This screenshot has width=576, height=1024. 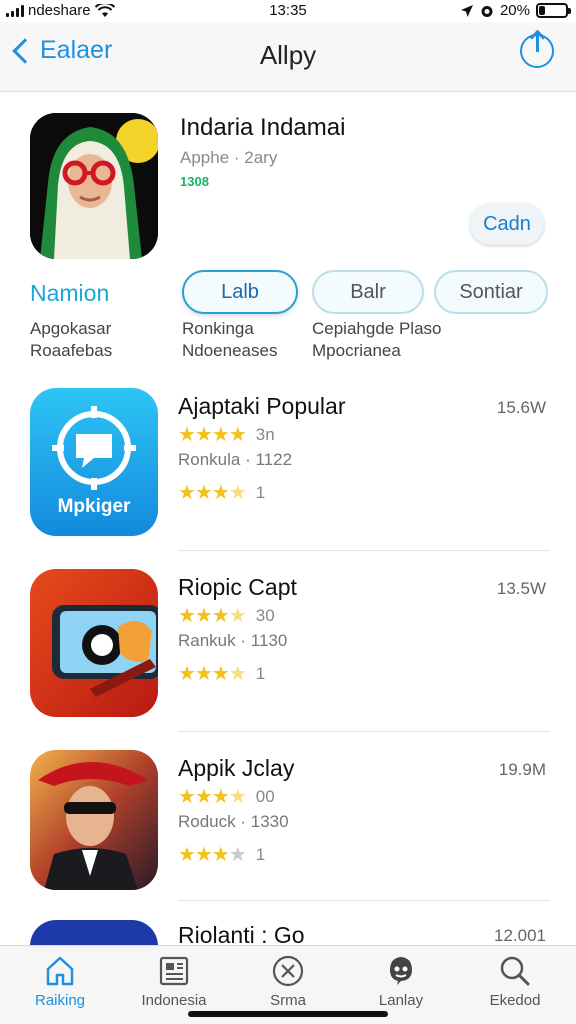 I want to click on description-line: Roaafebas, so click(x=71, y=350).